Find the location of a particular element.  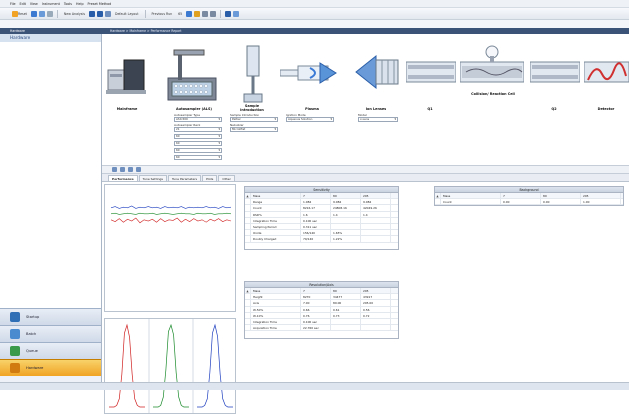

mainframe-icon is located at coordinates (127, 77).